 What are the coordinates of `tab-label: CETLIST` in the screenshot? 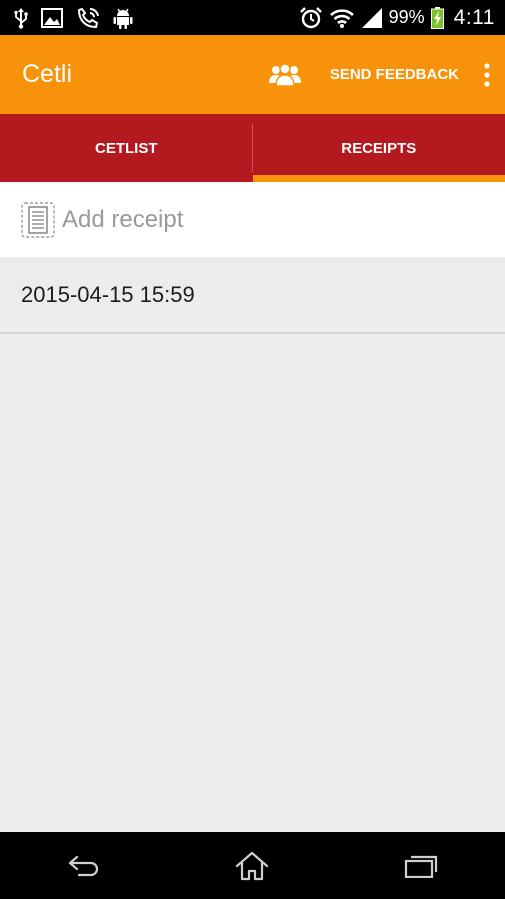 It's located at (126, 148).